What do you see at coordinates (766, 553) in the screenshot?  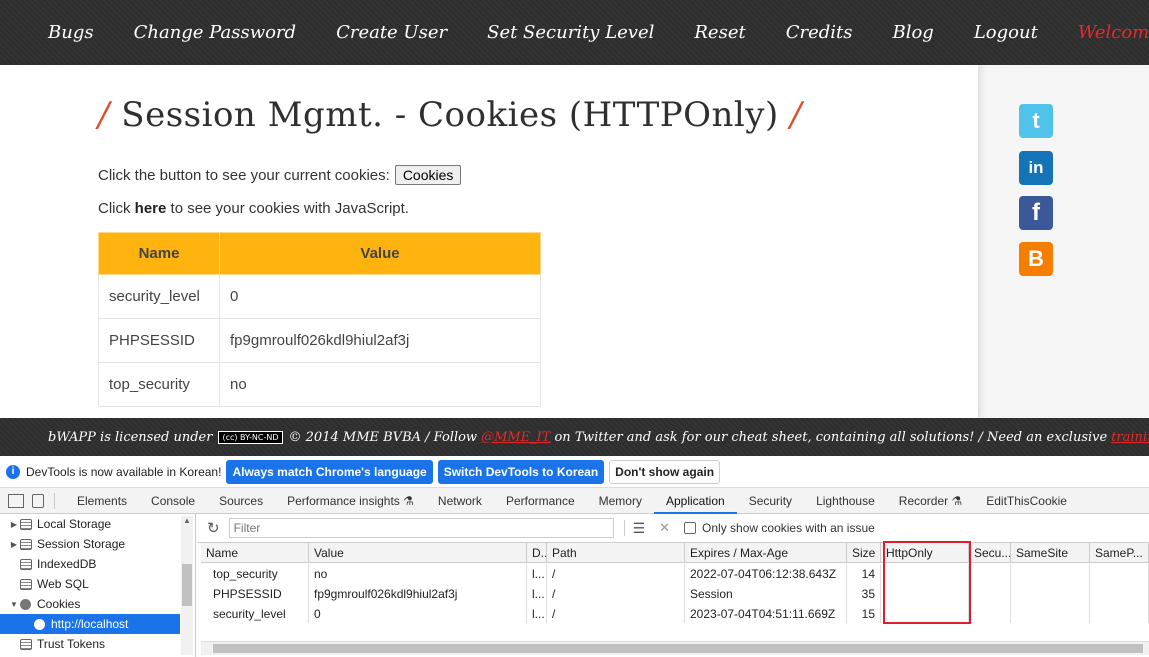 I see `col-header-expires: Expires / Max-Age` at bounding box center [766, 553].